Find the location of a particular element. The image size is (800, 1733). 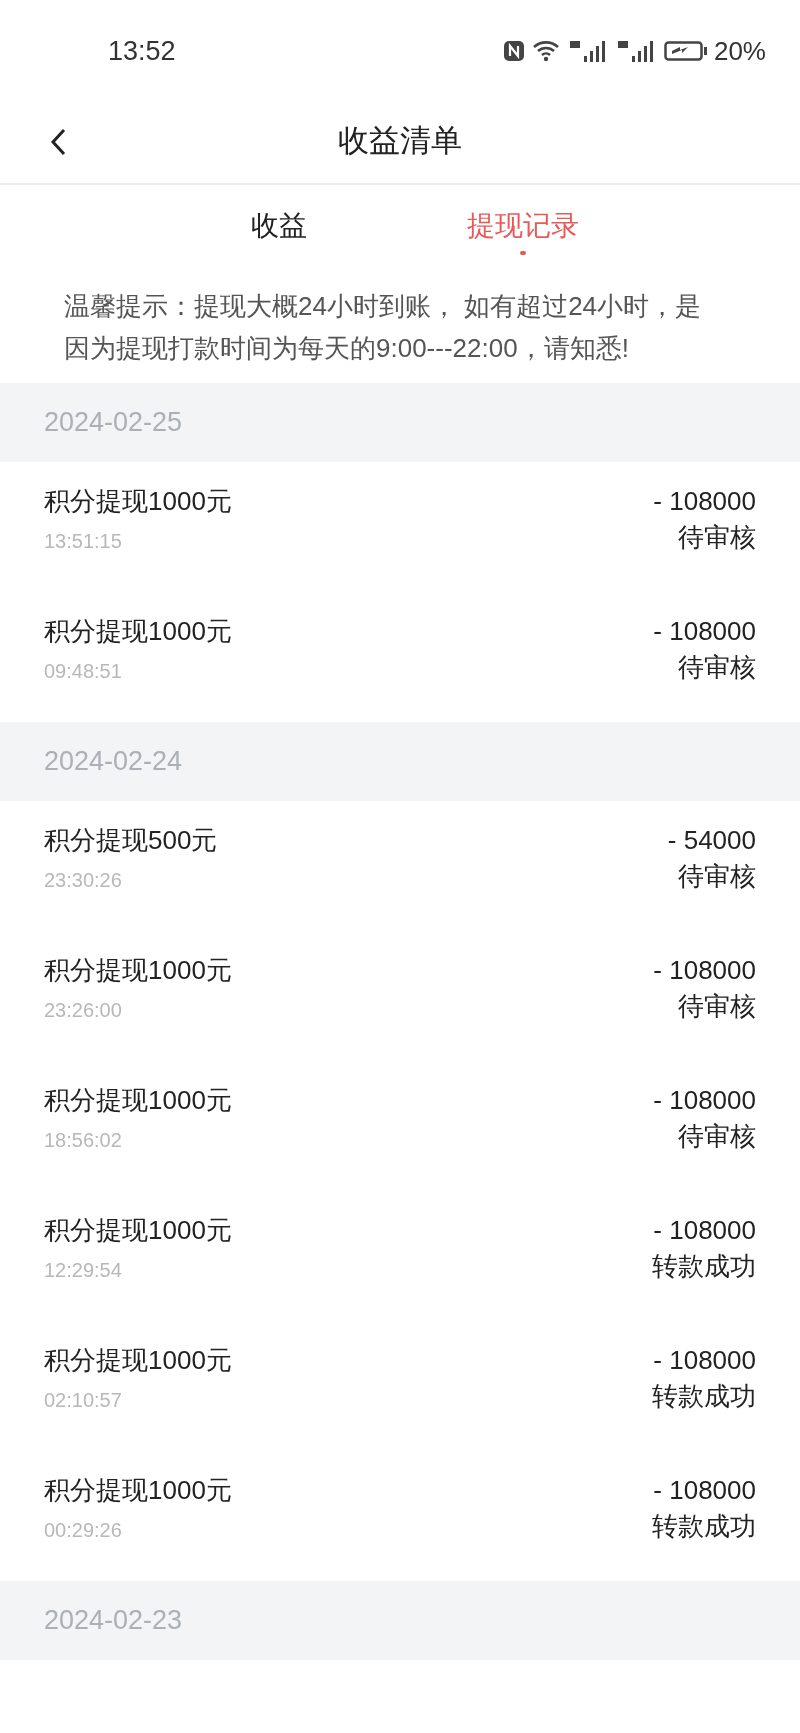

record-time: 12:29:54 is located at coordinates (83, 1270).